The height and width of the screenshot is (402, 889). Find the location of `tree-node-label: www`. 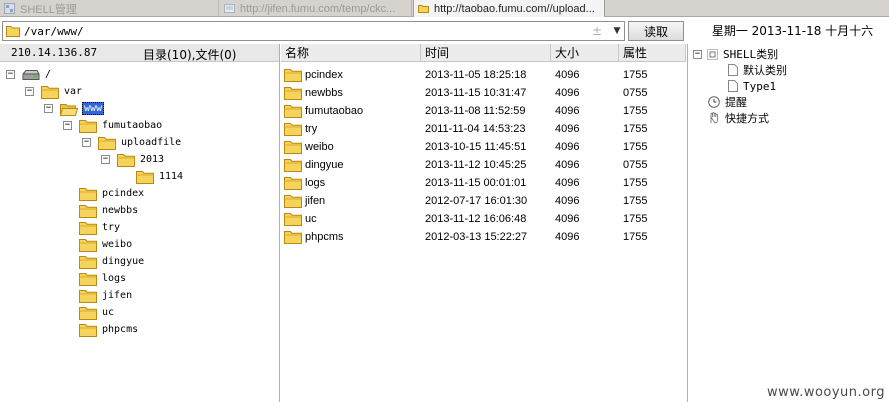

tree-node-label: www is located at coordinates (93, 108).